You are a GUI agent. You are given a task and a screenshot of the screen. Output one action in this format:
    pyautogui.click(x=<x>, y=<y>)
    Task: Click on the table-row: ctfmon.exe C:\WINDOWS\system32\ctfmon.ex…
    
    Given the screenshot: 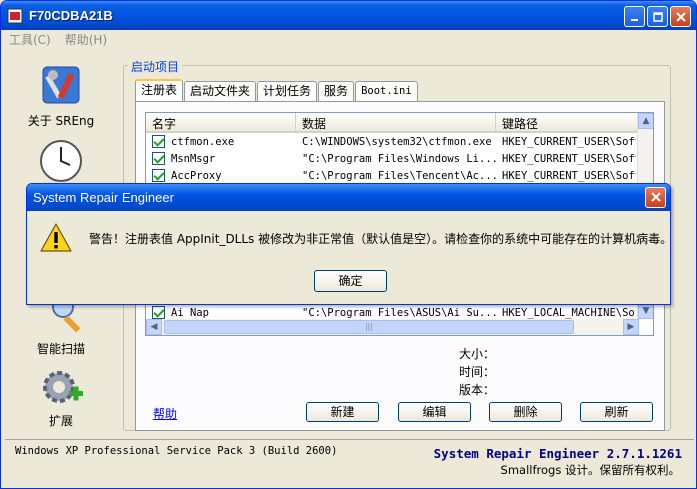 What is the action you would take?
    pyautogui.click(x=399, y=141)
    